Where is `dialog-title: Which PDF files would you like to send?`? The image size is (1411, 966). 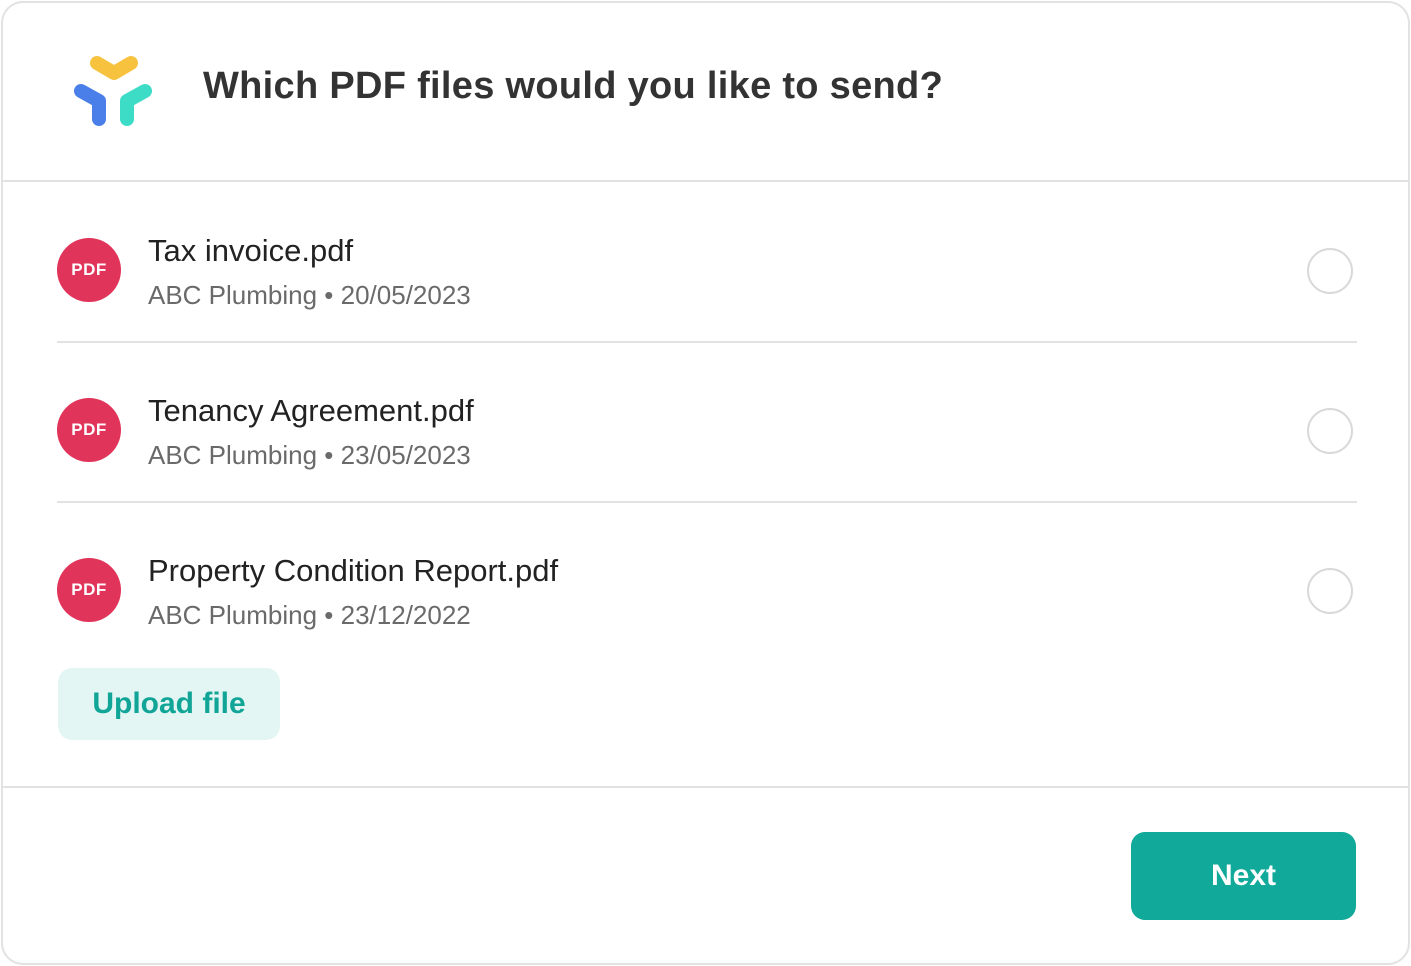 dialog-title: Which PDF files would you like to send? is located at coordinates (573, 86).